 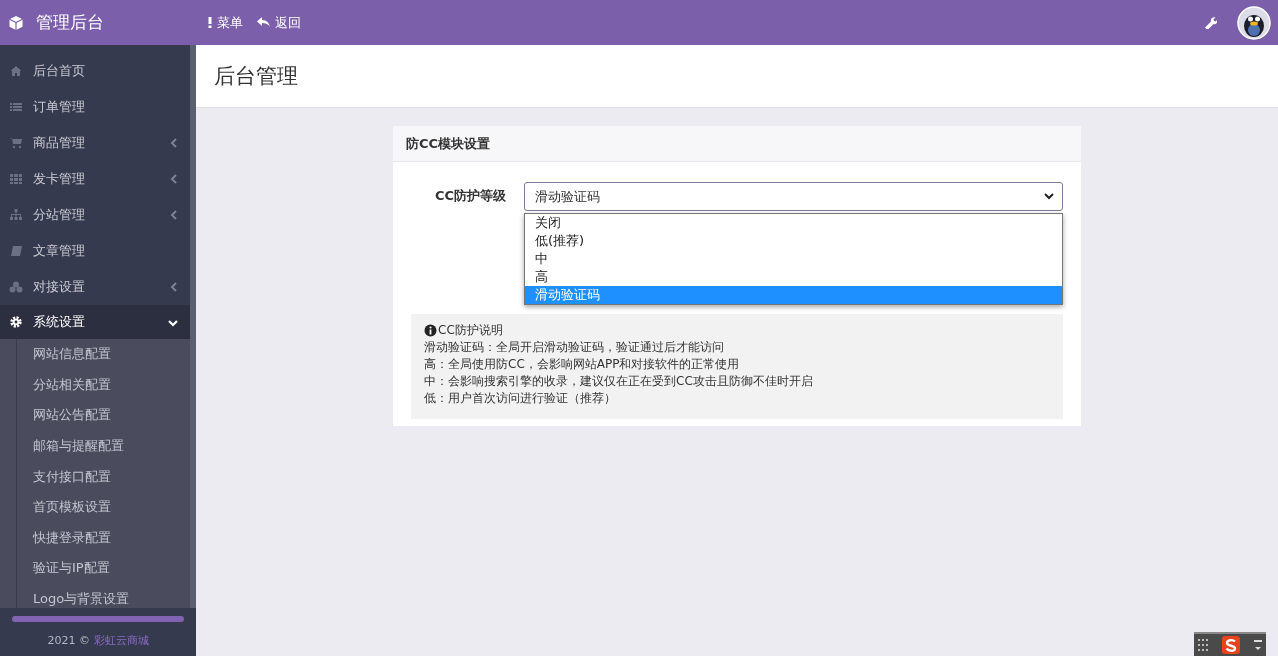 I want to click on submenu-item: 分站相关配置, so click(x=103, y=385).